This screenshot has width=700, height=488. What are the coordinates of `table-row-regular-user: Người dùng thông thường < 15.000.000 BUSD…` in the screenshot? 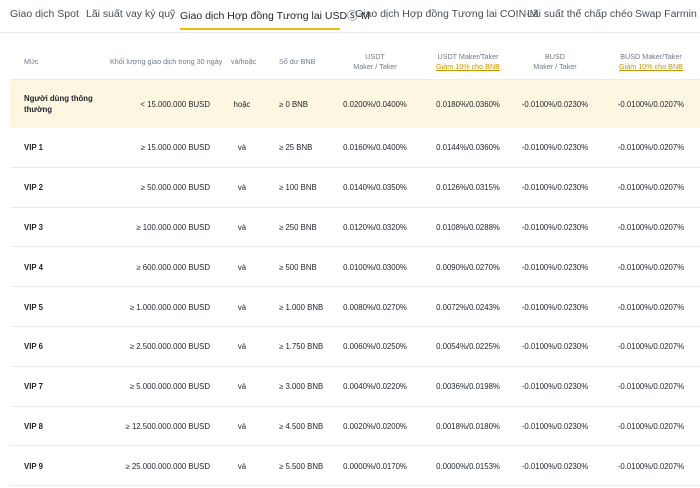 It's located at (355, 104).